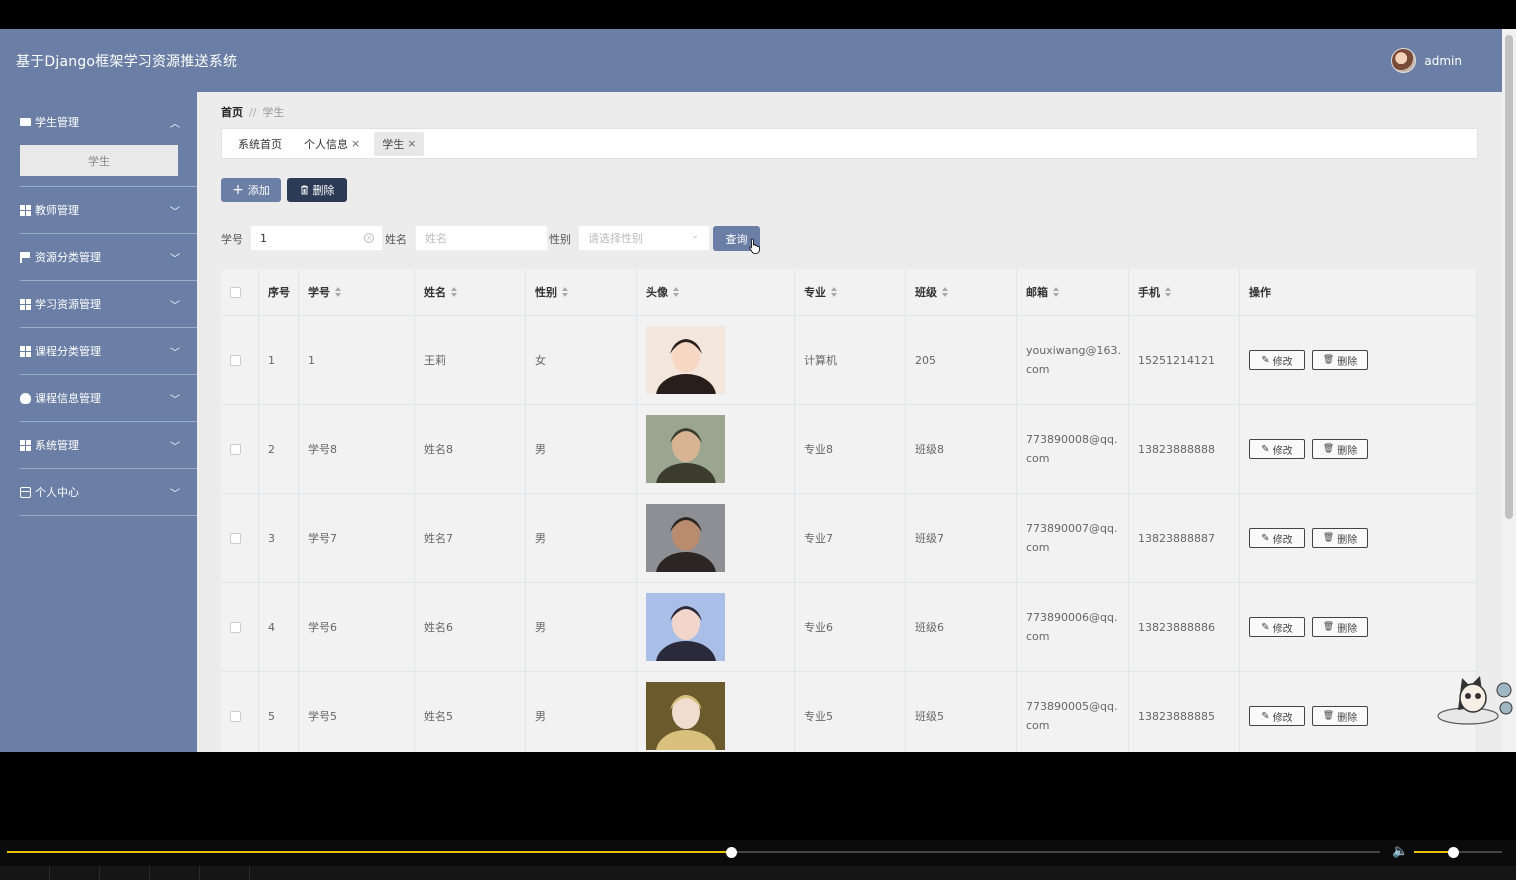 The height and width of the screenshot is (880, 1516). I want to click on sidebar-item: 系统管理 ﹀, so click(108, 445).